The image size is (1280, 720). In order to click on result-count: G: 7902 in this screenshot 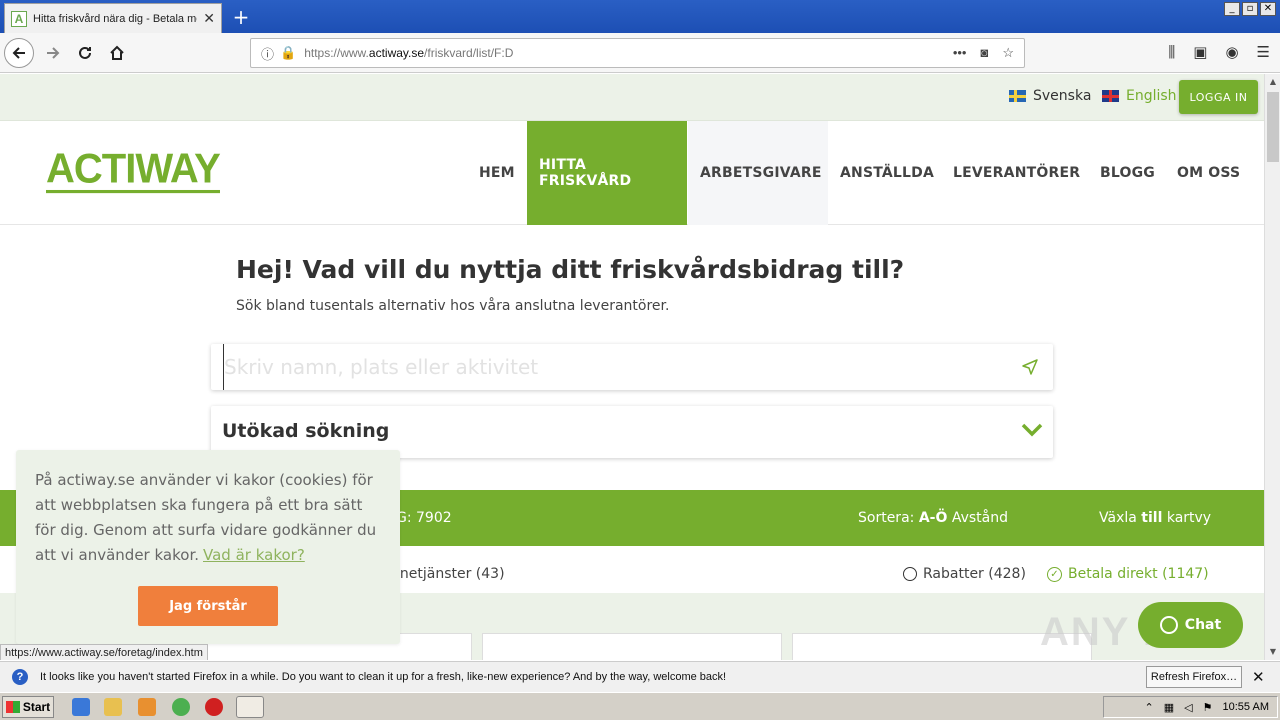, I will do `click(424, 518)`.